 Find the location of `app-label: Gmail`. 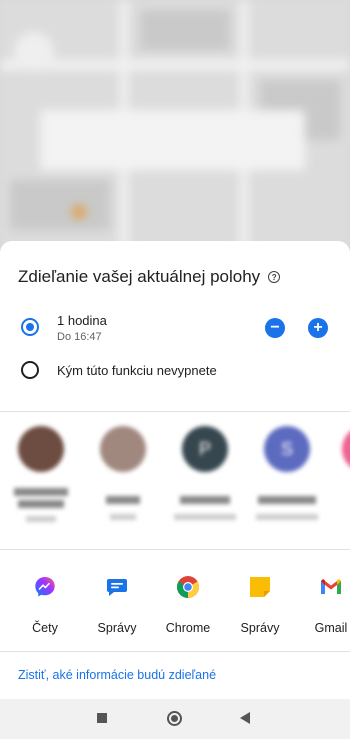

app-label: Gmail is located at coordinates (331, 628).